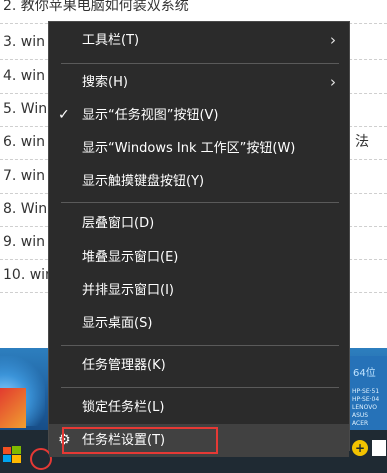  Describe the element at coordinates (189, 148) in the screenshot. I see `menu-item-label: 显示“Windows Ink 工作区”按钮(W)` at that location.